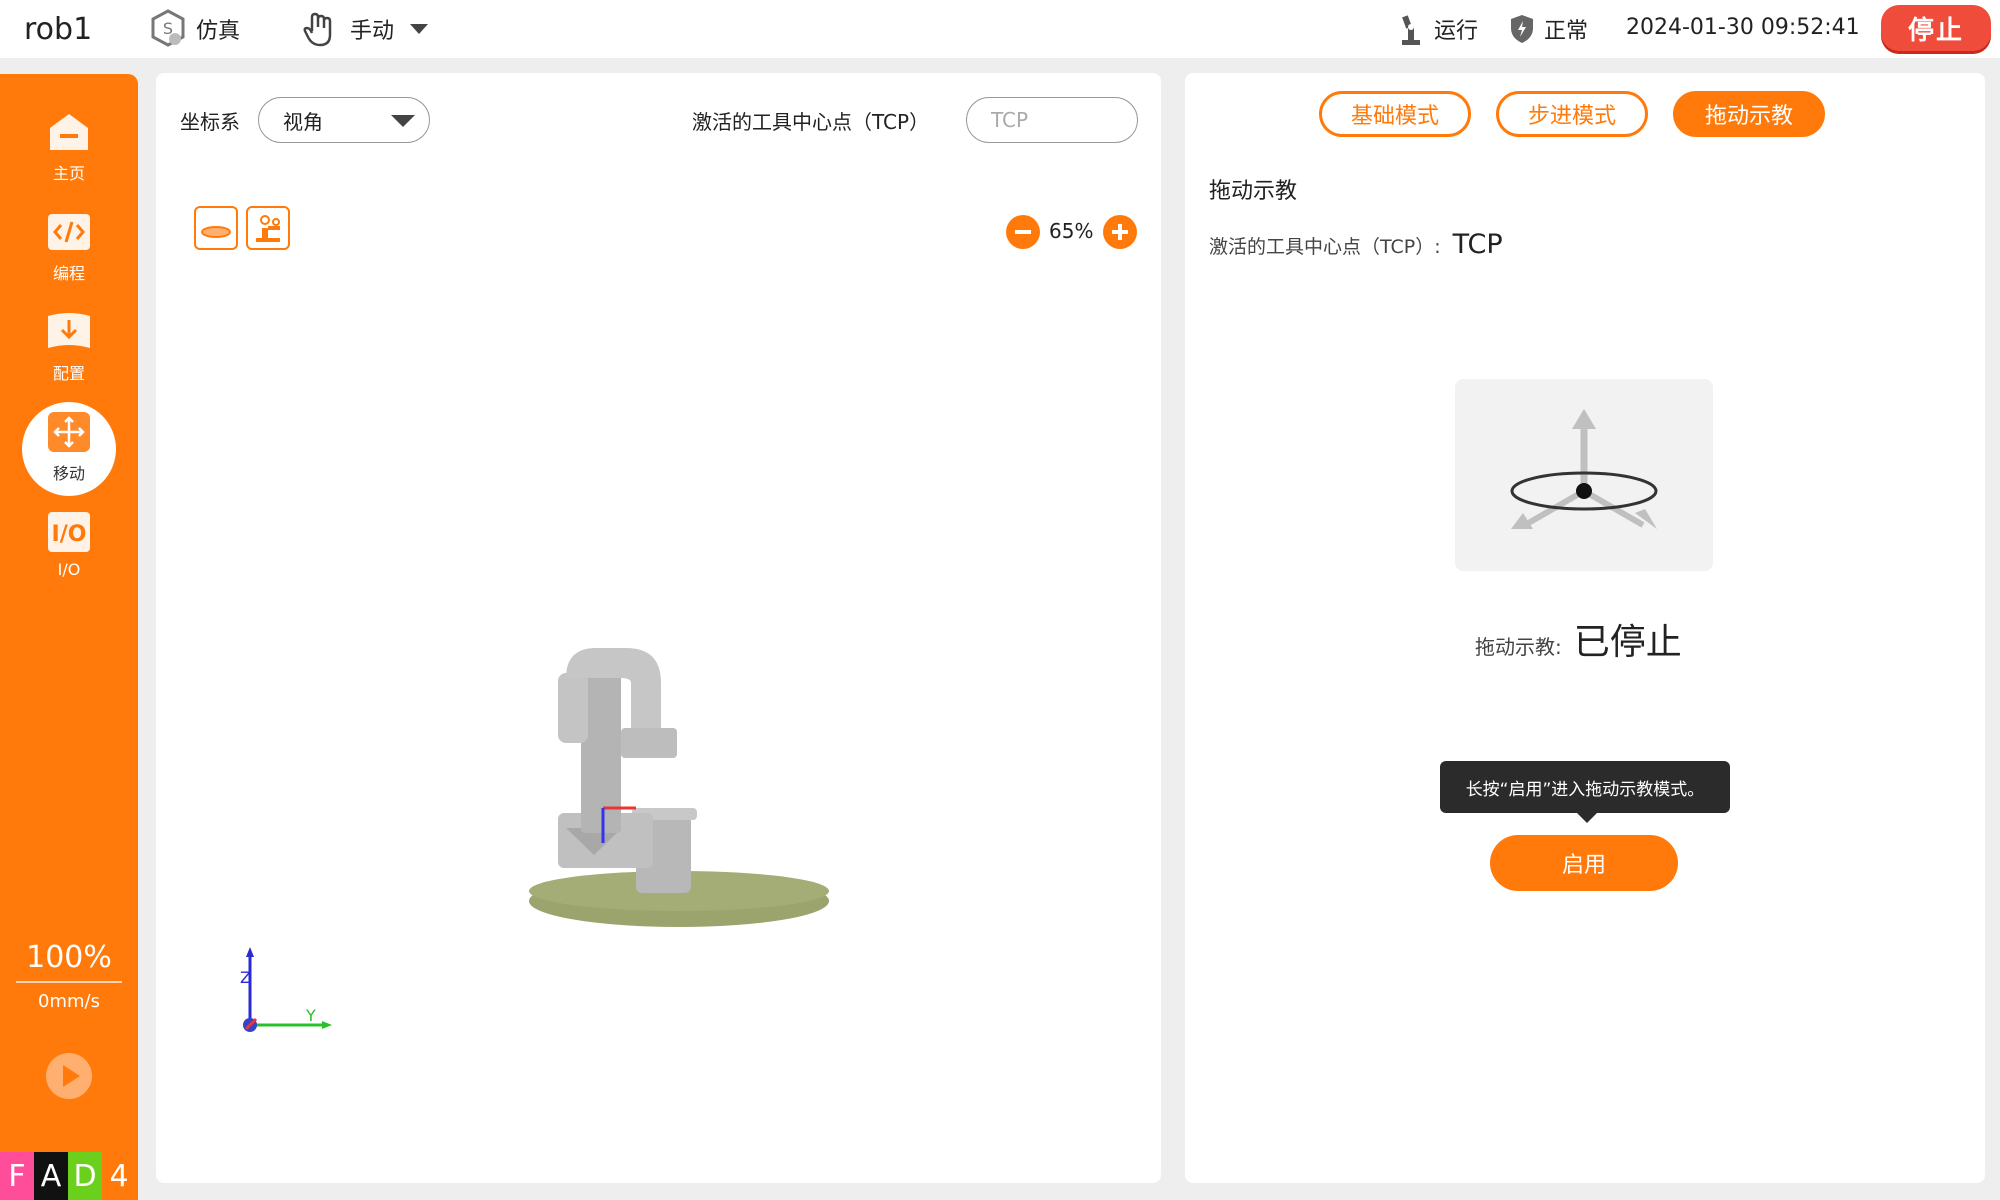 This screenshot has width=2000, height=1200. I want to click on indicator-a: A, so click(51, 1176).